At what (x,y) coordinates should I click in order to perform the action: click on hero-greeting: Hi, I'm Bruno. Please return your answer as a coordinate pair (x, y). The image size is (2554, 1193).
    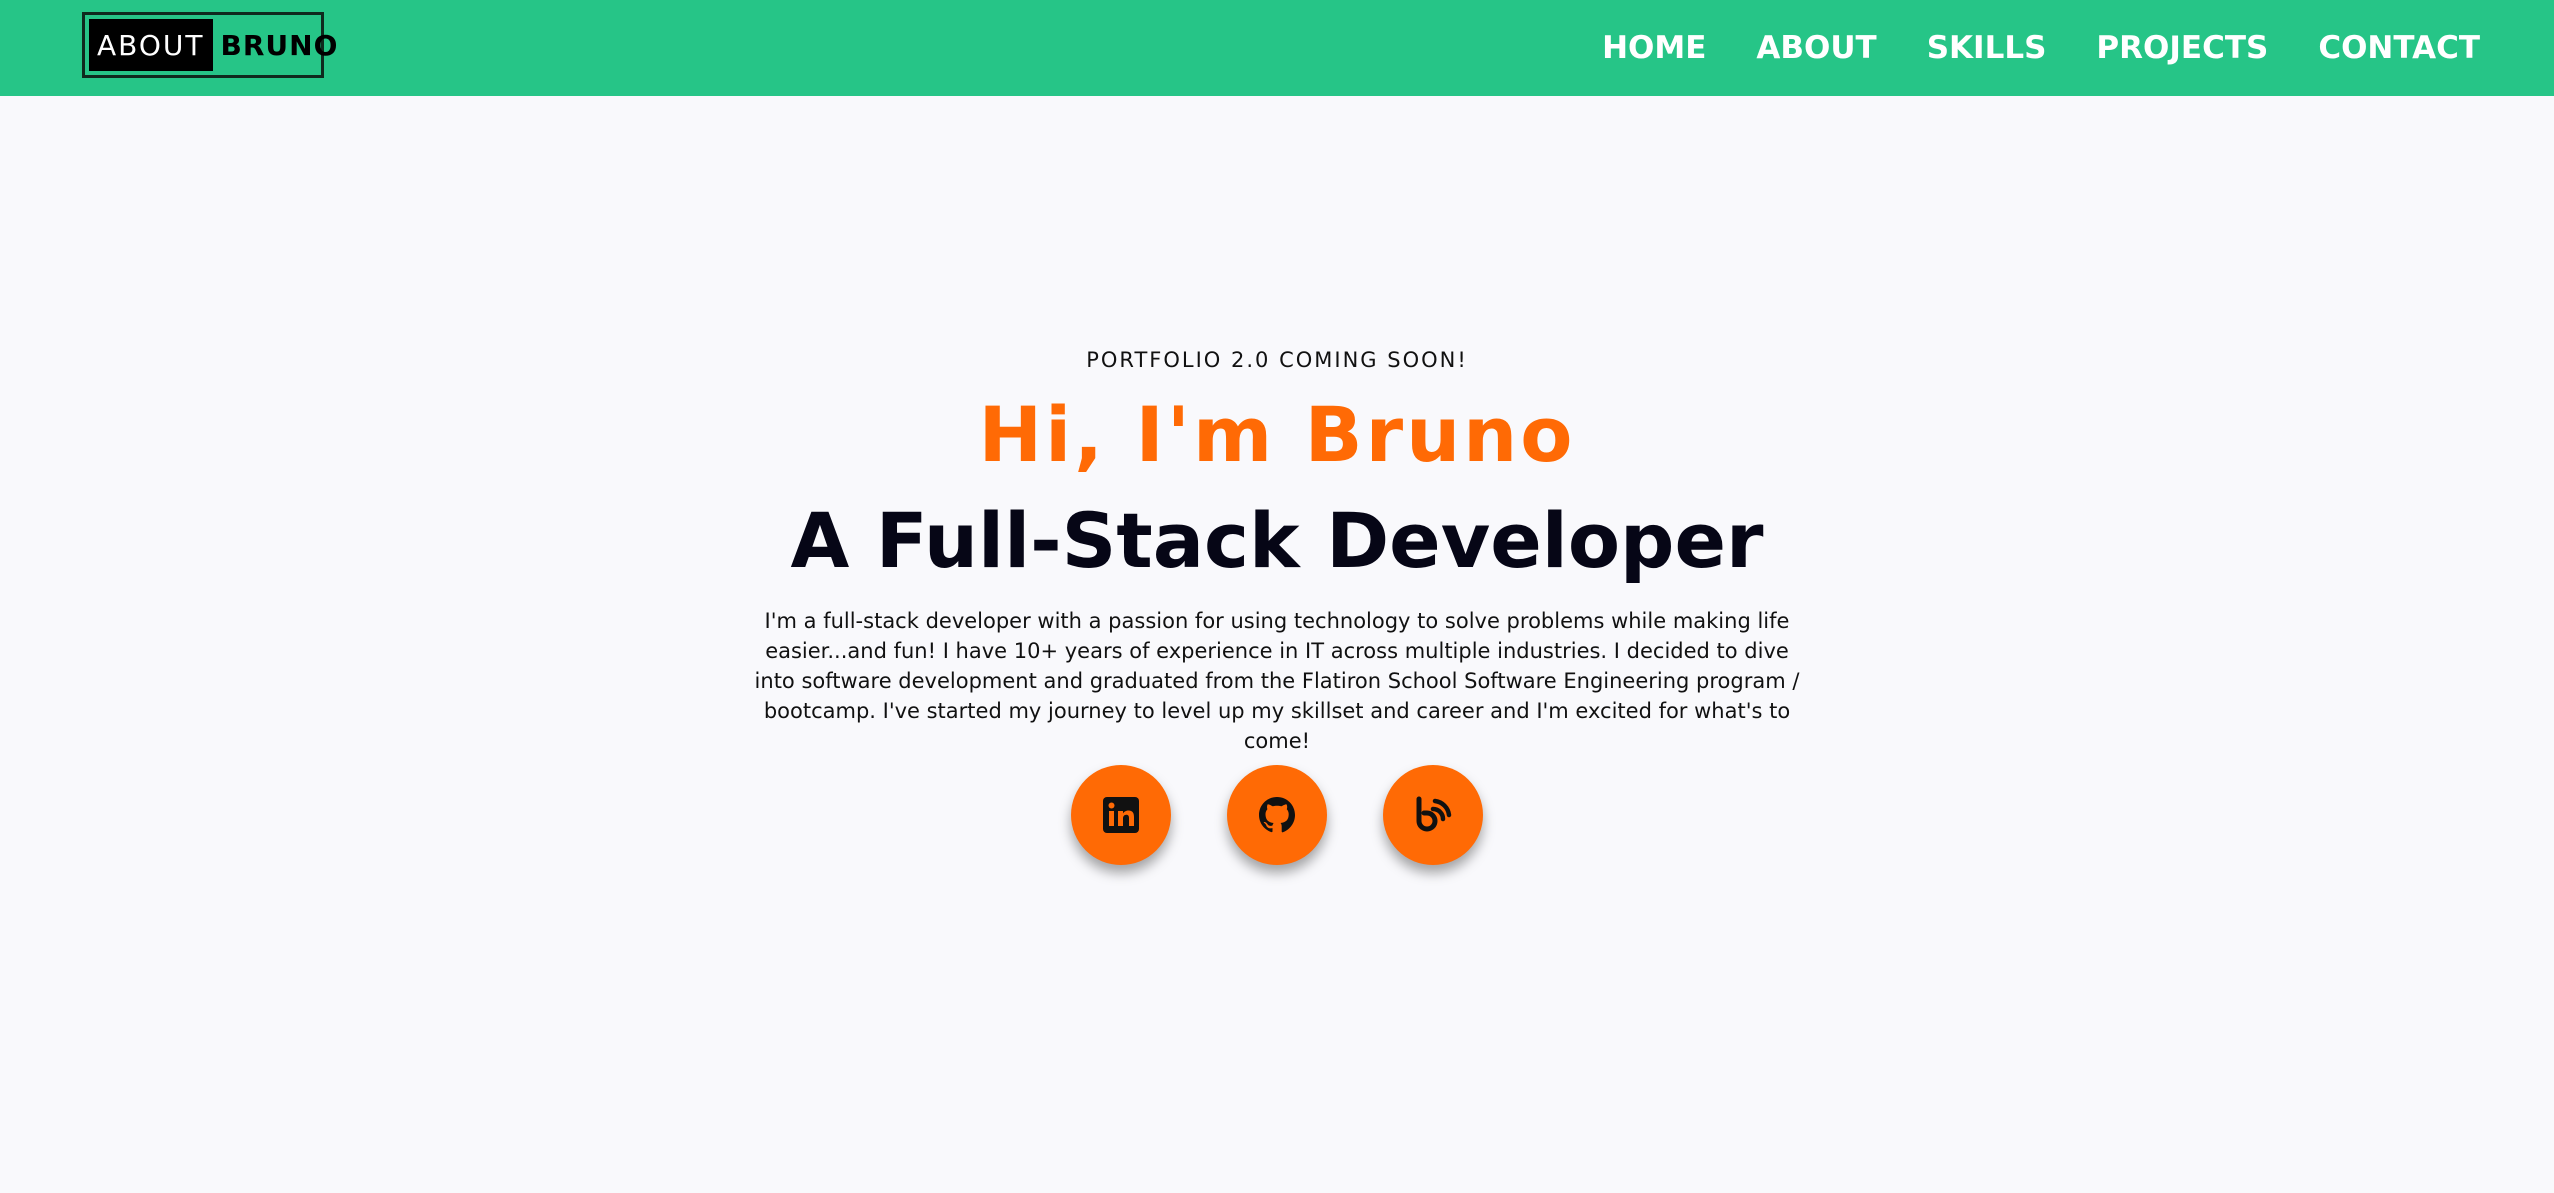
    Looking at the image, I should click on (1277, 434).